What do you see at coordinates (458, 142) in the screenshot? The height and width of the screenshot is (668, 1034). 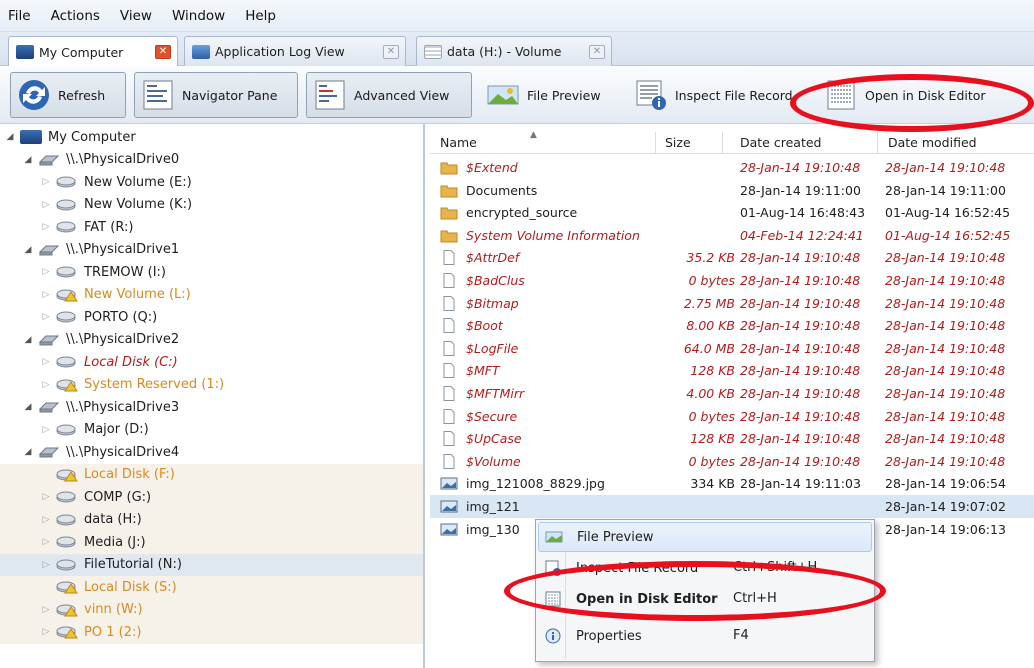 I see `column-name: Name` at bounding box center [458, 142].